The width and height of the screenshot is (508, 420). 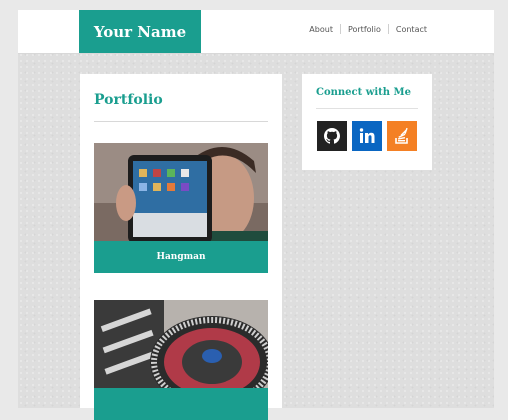 I want to click on site-header: Your Name About Portfolio Contact, so click(x=256, y=32).